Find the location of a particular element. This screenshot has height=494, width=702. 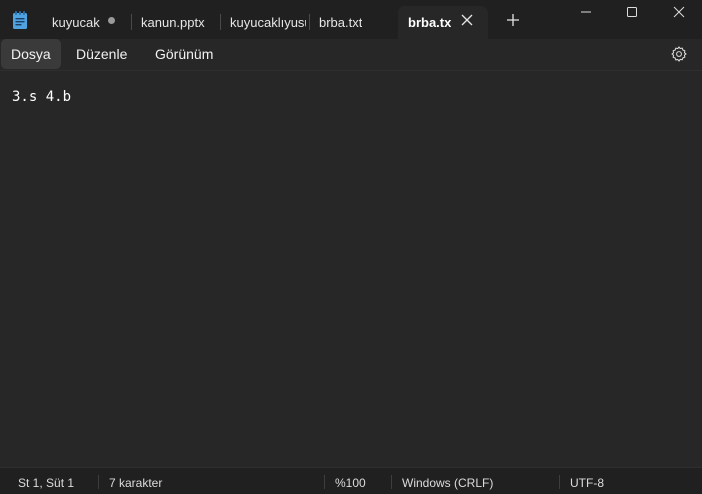

tab-kanun-pptx: kanun.pptx is located at coordinates (179, 22).